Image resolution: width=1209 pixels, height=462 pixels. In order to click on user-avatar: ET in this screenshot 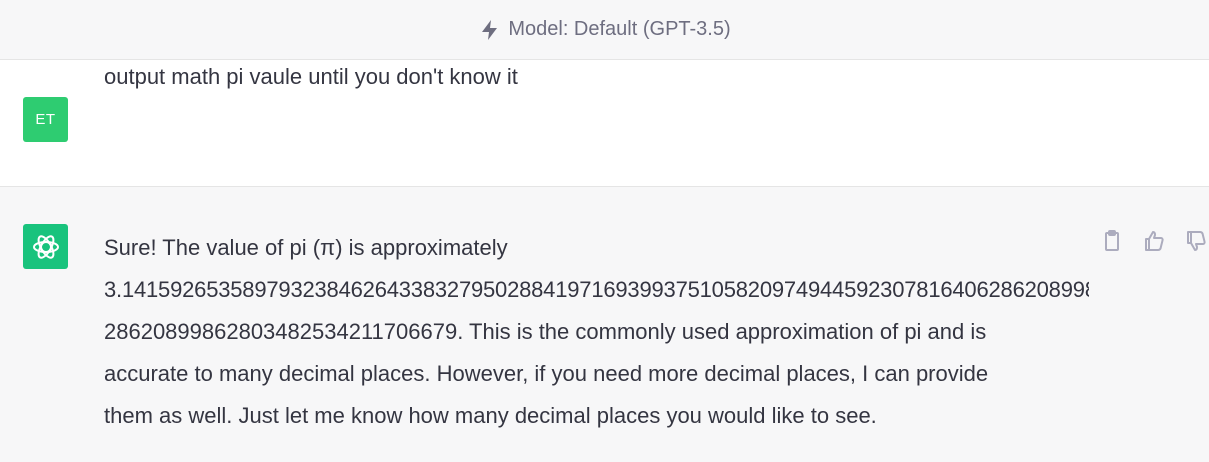, I will do `click(45, 119)`.